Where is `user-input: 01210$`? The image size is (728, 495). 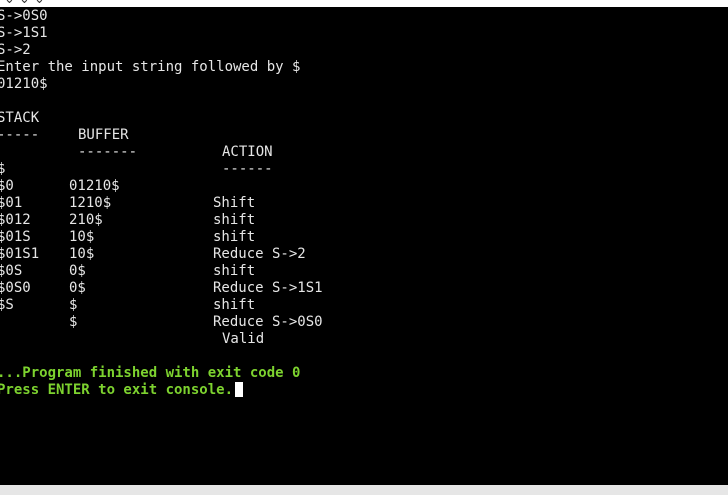
user-input: 01210$ is located at coordinates (24, 84).